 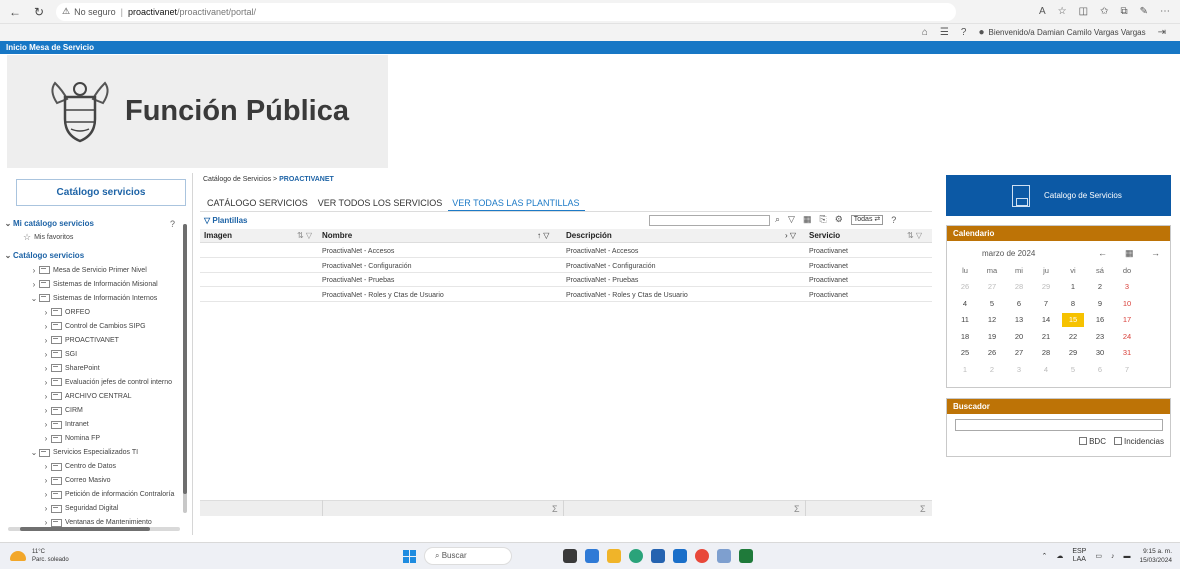 What do you see at coordinates (59, 354) in the screenshot?
I see `tree-item: › SGI` at bounding box center [59, 354].